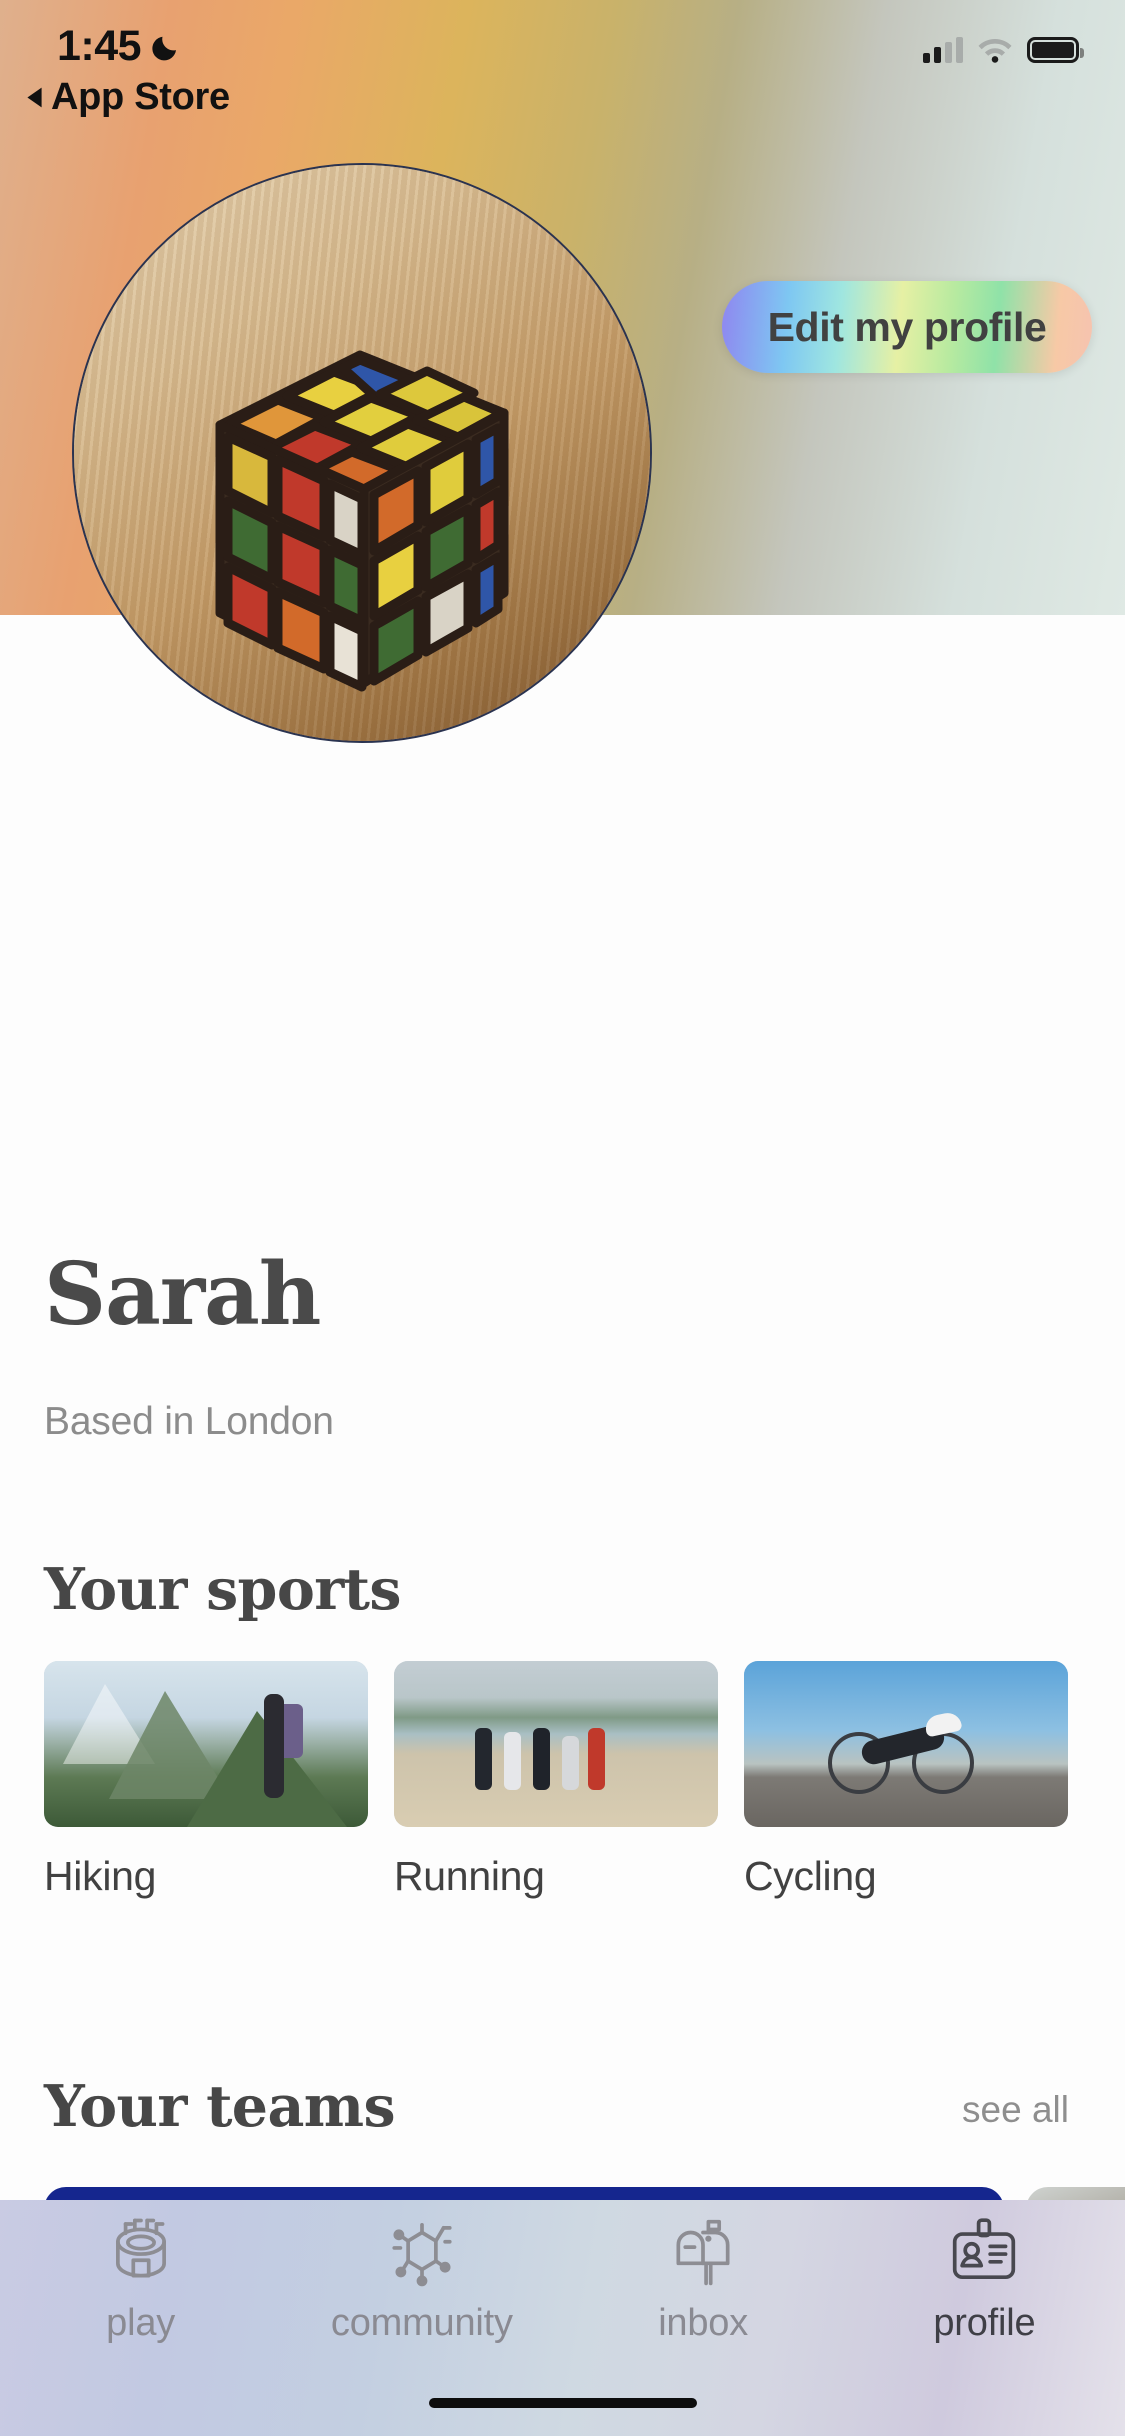  What do you see at coordinates (984, 2323) in the screenshot?
I see `tab-label: profile` at bounding box center [984, 2323].